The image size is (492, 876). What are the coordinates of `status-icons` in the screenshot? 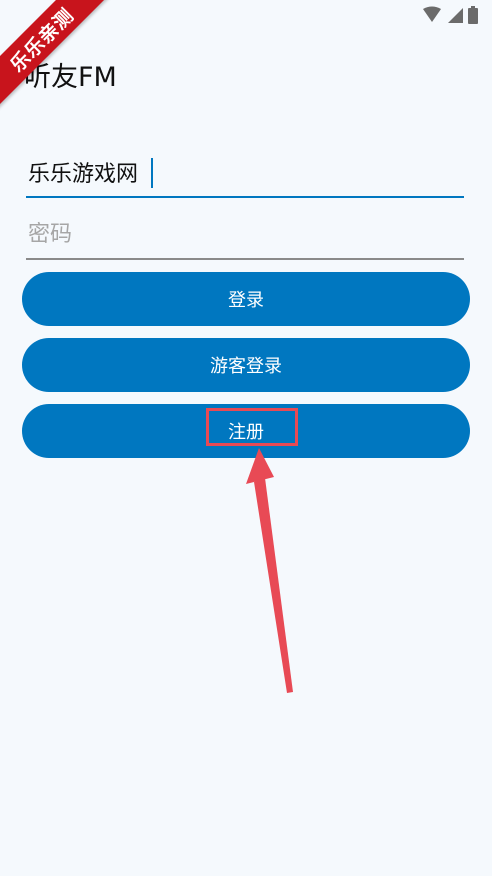 It's located at (450, 15).